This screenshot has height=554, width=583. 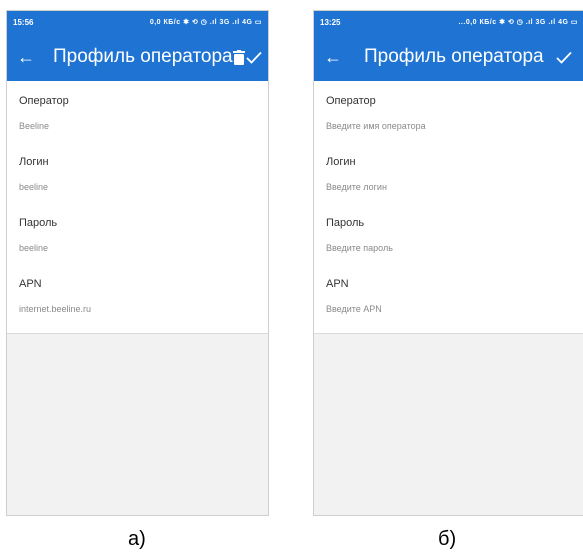 What do you see at coordinates (448, 22) in the screenshot?
I see `status-bar: 13:25 ...0,0 КБ/с ✱ ⟲ ◷ .ıl 3G .ıl 4G ▭` at bounding box center [448, 22].